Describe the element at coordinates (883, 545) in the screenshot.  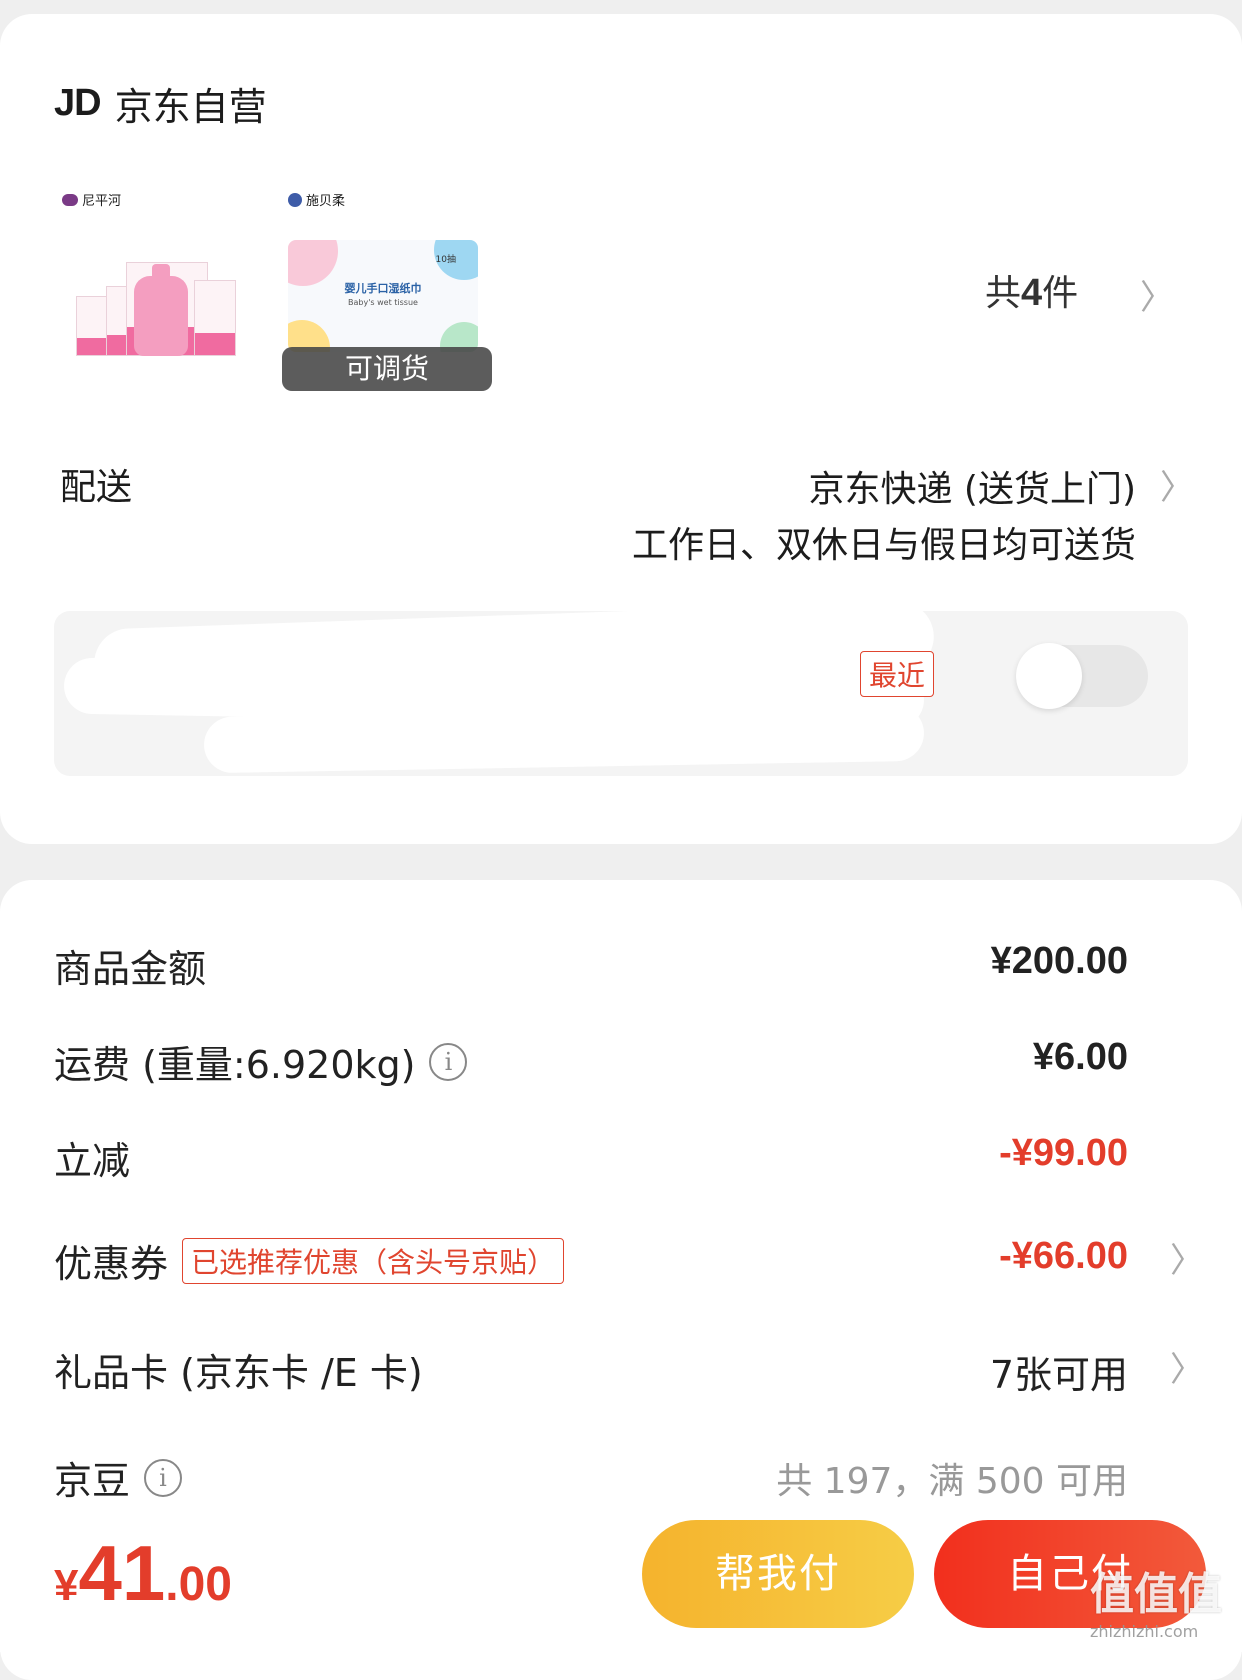
I see `delivery-note: 工作日、双休日与假日均可送货` at that location.